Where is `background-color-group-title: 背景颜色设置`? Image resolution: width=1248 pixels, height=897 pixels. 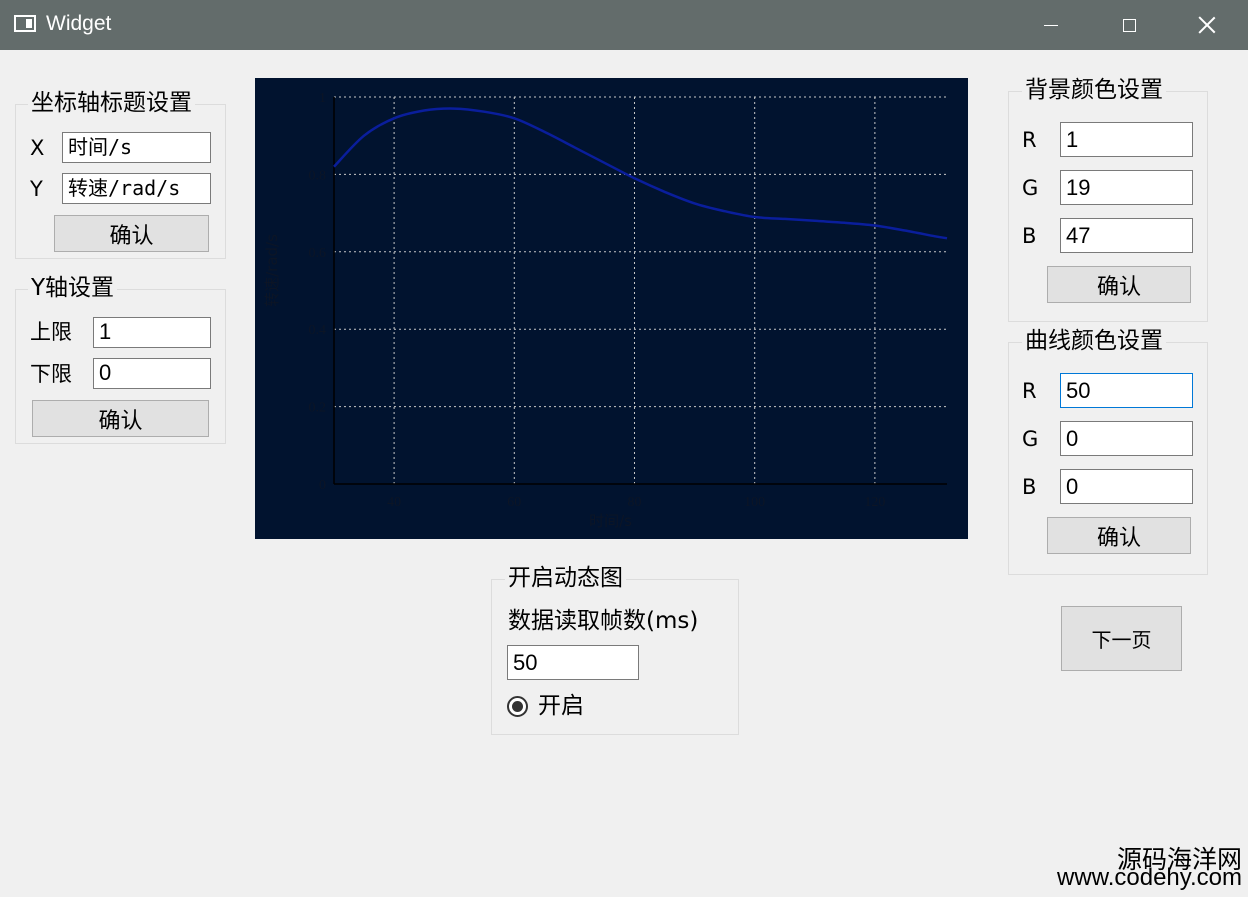 background-color-group-title: 背景颜色设置 is located at coordinates (1094, 90).